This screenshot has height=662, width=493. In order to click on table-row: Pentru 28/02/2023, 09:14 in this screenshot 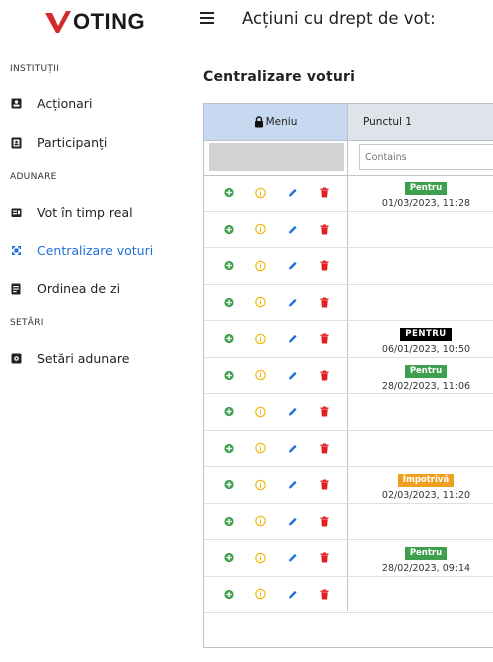, I will do `click(348, 558)`.